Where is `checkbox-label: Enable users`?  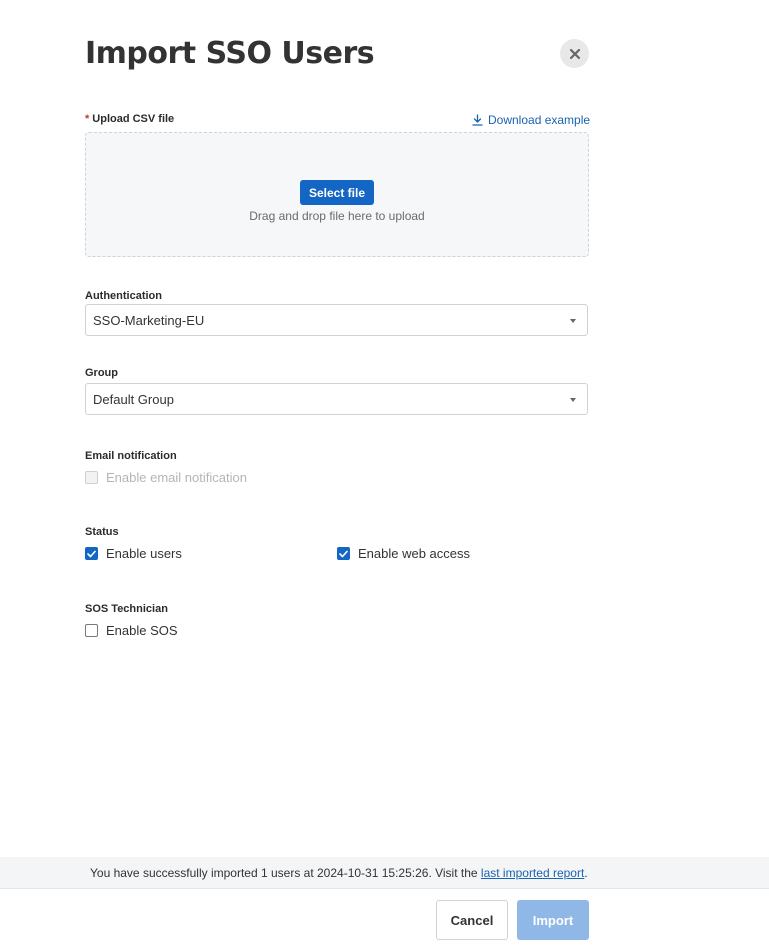
checkbox-label: Enable users is located at coordinates (144, 553).